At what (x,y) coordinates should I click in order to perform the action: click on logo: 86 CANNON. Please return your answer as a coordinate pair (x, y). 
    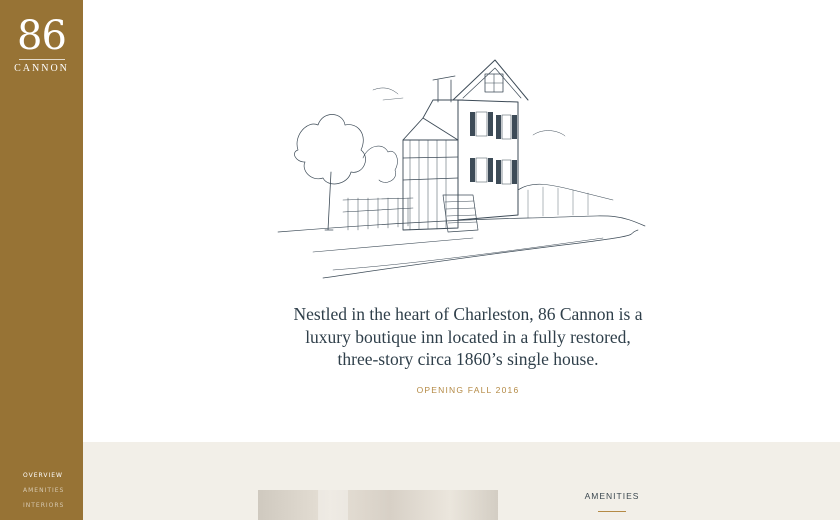
    Looking at the image, I should click on (41, 44).